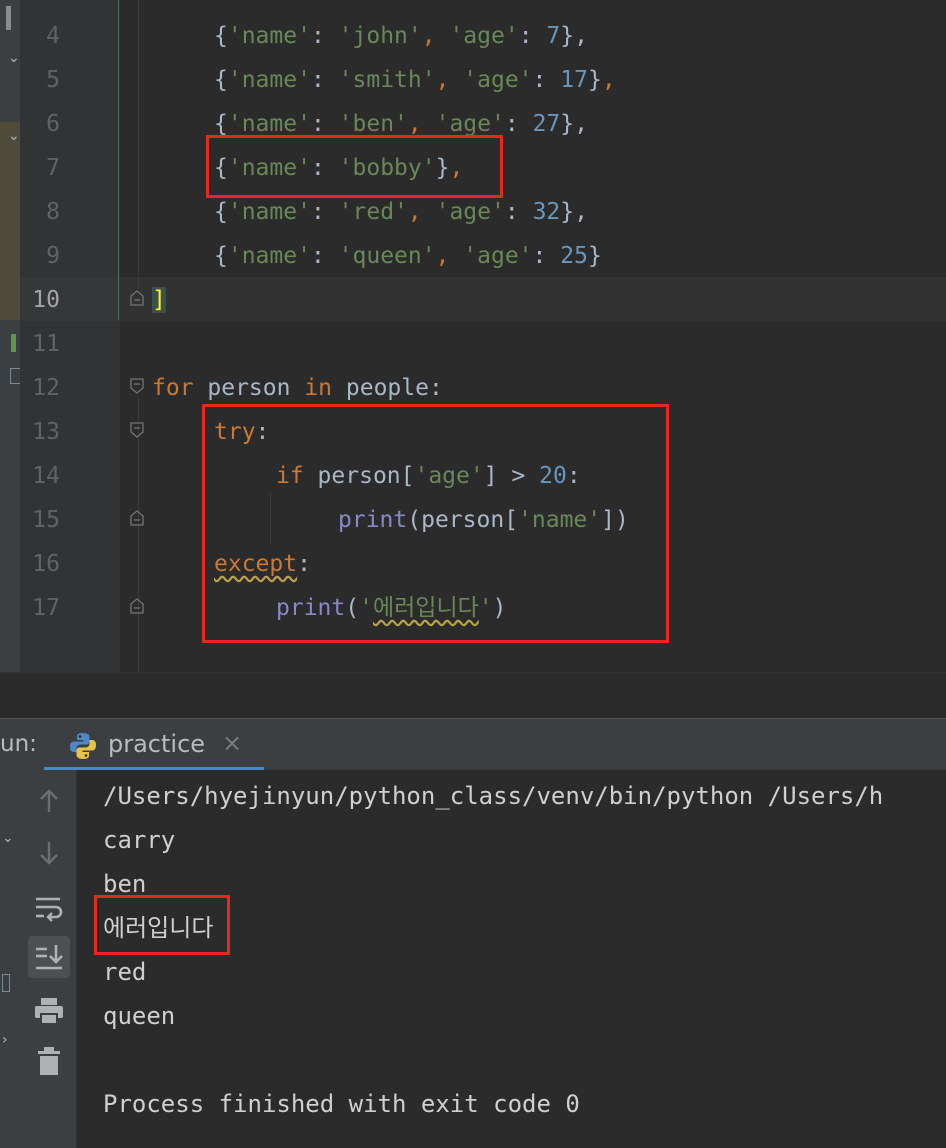 This screenshot has width=946, height=1148. What do you see at coordinates (53, 168) in the screenshot?
I see `line-number: 7` at bounding box center [53, 168].